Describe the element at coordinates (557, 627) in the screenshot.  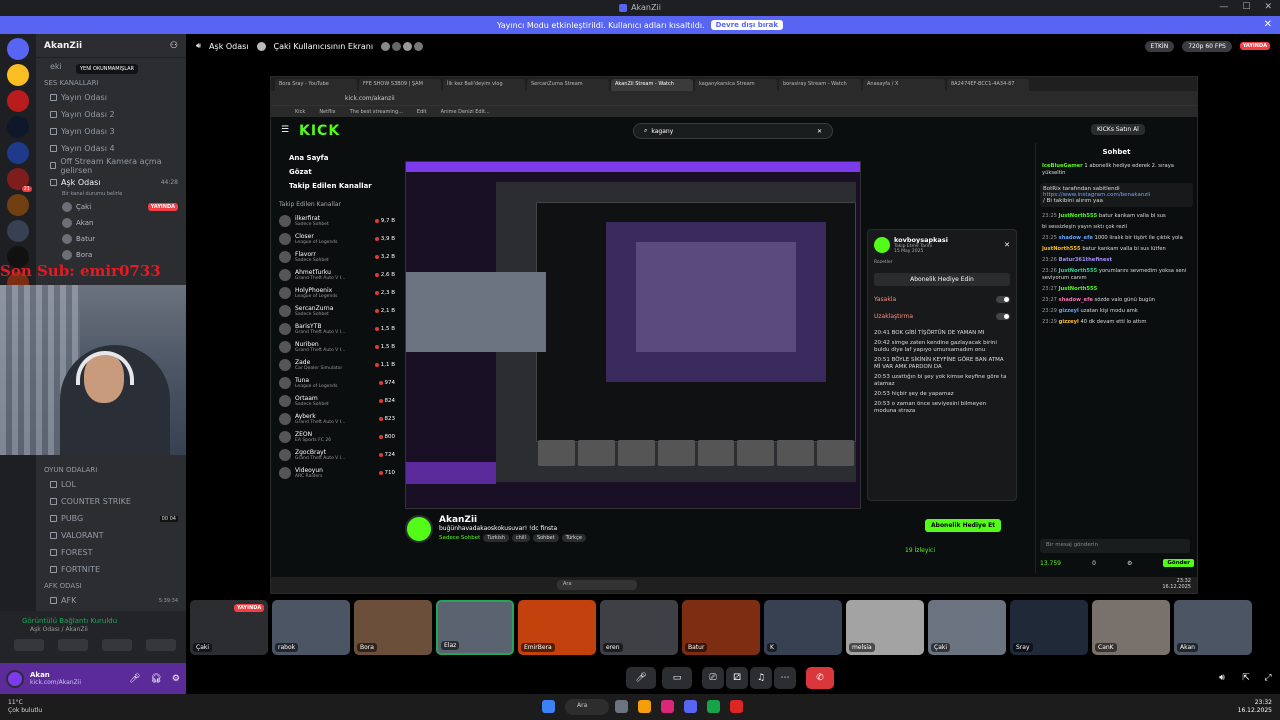
I see `participant-tile: EmirBera` at that location.